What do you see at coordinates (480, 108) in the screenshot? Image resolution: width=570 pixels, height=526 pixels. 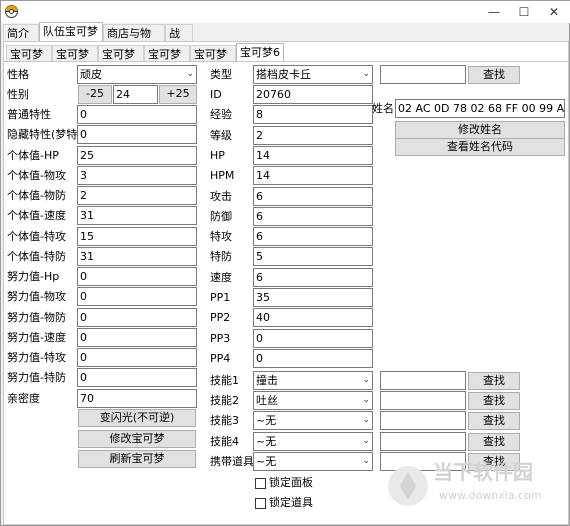 I see `name-hex-field: 02 AC 0D 78 02 68 FF 00 99 AC` at bounding box center [480, 108].